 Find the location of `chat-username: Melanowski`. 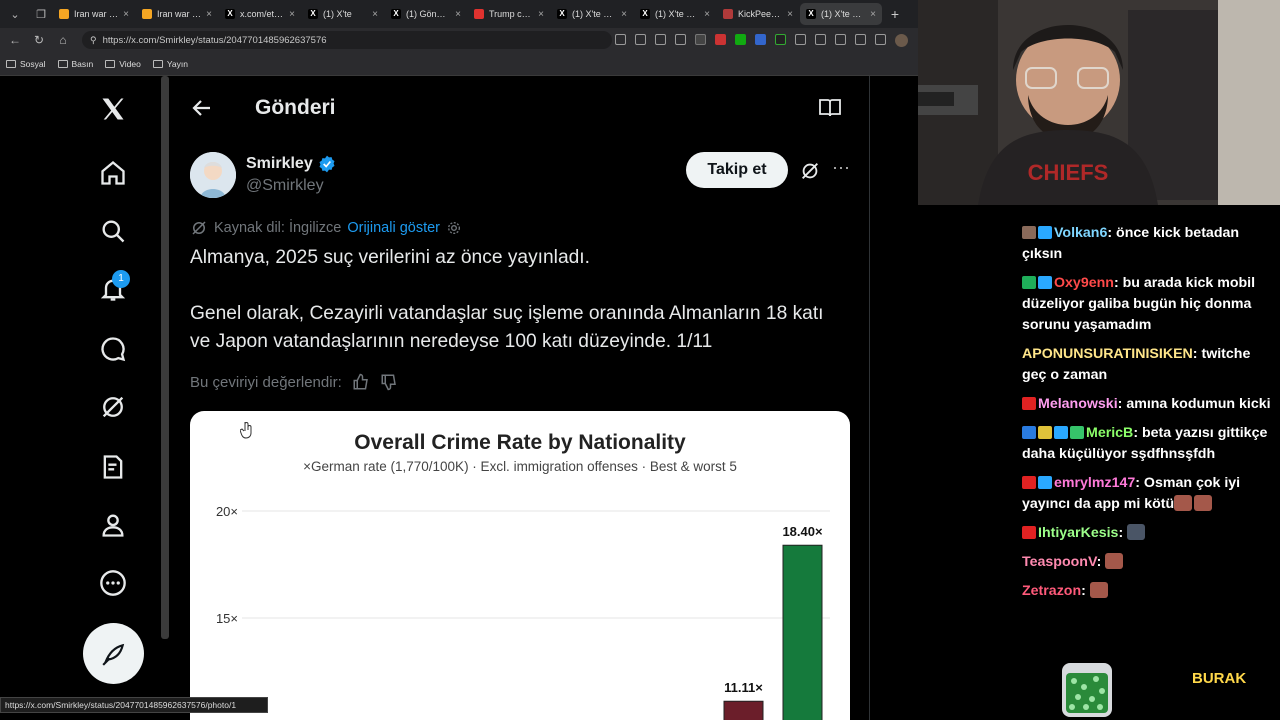

chat-username: Melanowski is located at coordinates (1078, 404).